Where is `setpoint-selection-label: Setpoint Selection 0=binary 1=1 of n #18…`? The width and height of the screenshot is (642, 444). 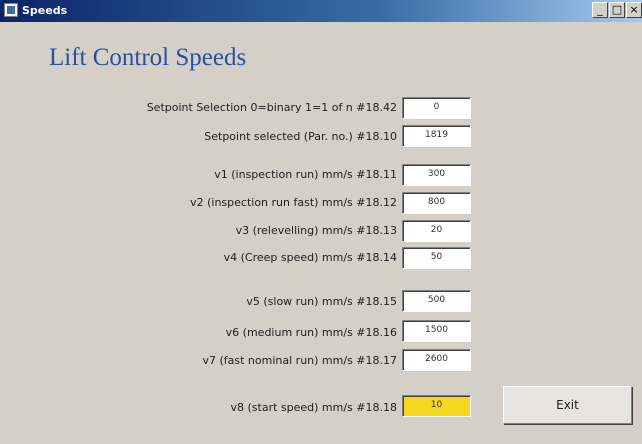 setpoint-selection-label: Setpoint Selection 0=binary 1=1 of n #18… is located at coordinates (271, 107).